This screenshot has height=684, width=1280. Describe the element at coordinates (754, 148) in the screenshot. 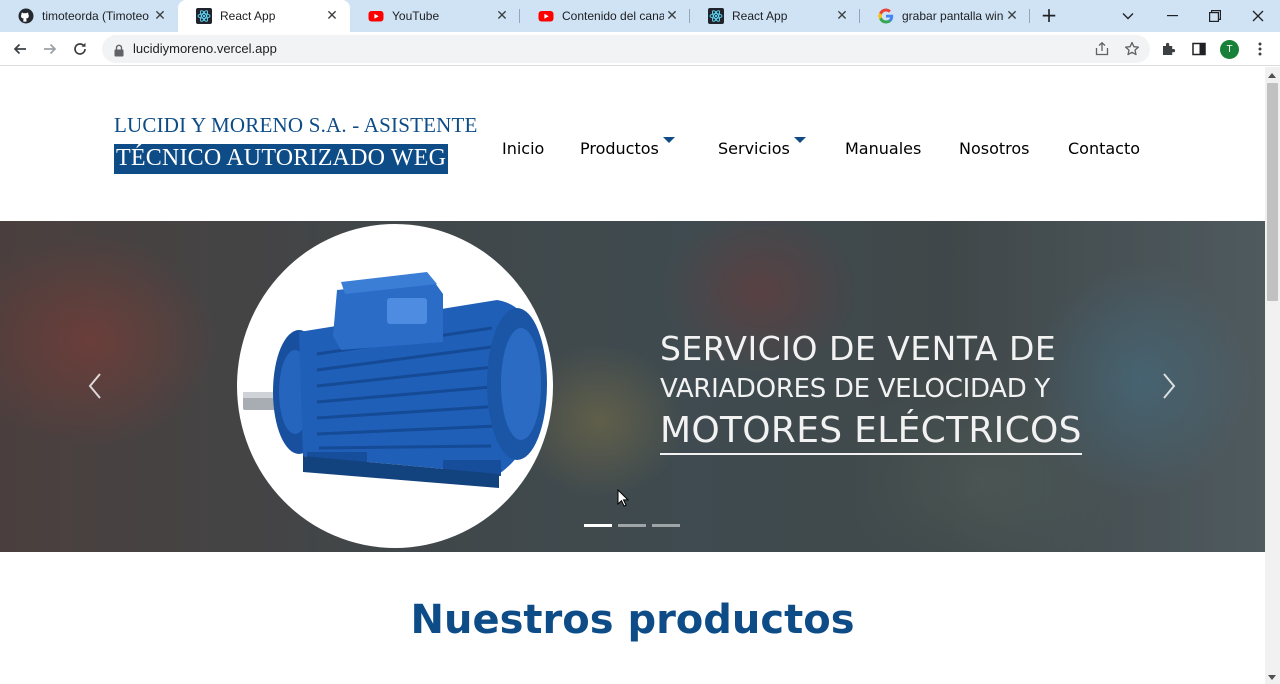

I see `nav-servicios-label: Servicios` at that location.